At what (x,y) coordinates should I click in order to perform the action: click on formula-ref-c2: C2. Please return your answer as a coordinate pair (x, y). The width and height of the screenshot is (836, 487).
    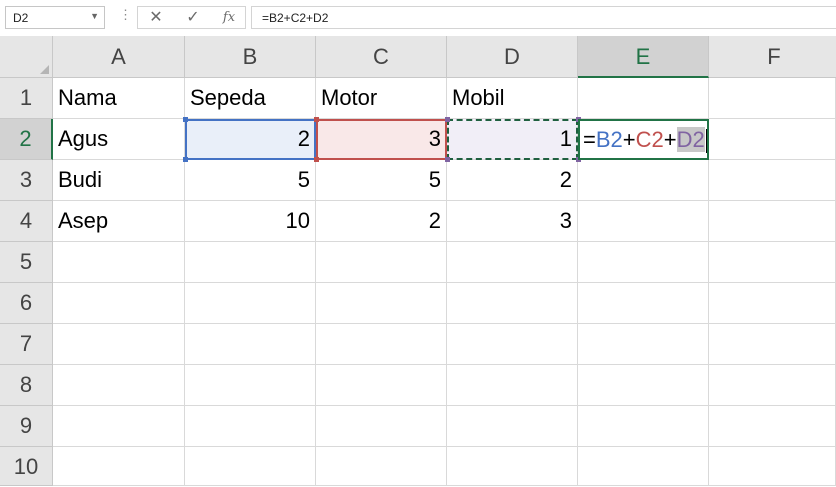
    Looking at the image, I should click on (649, 139).